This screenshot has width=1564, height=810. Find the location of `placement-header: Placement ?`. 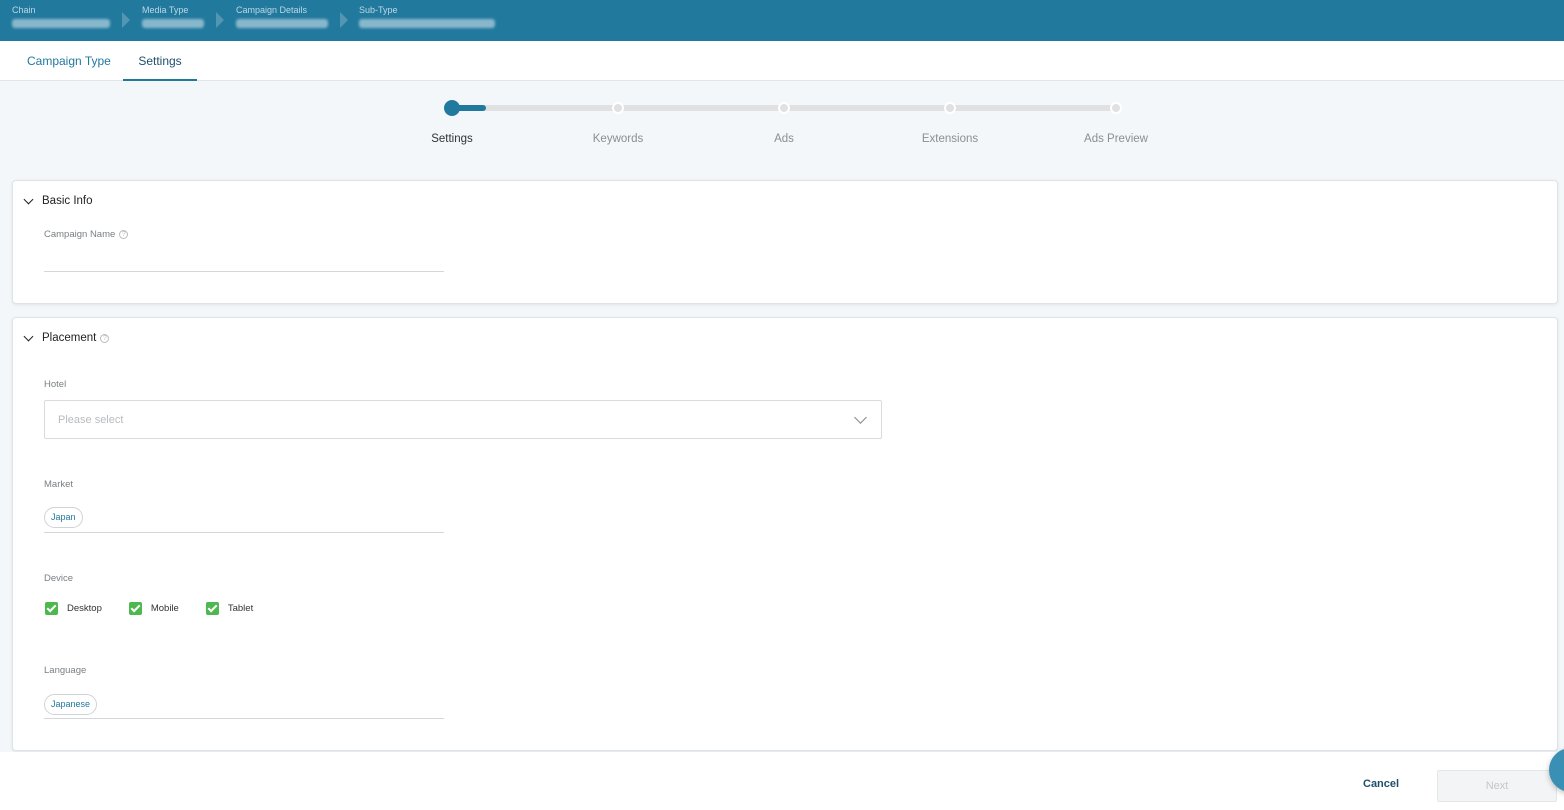

placement-header: Placement ? is located at coordinates (66, 337).